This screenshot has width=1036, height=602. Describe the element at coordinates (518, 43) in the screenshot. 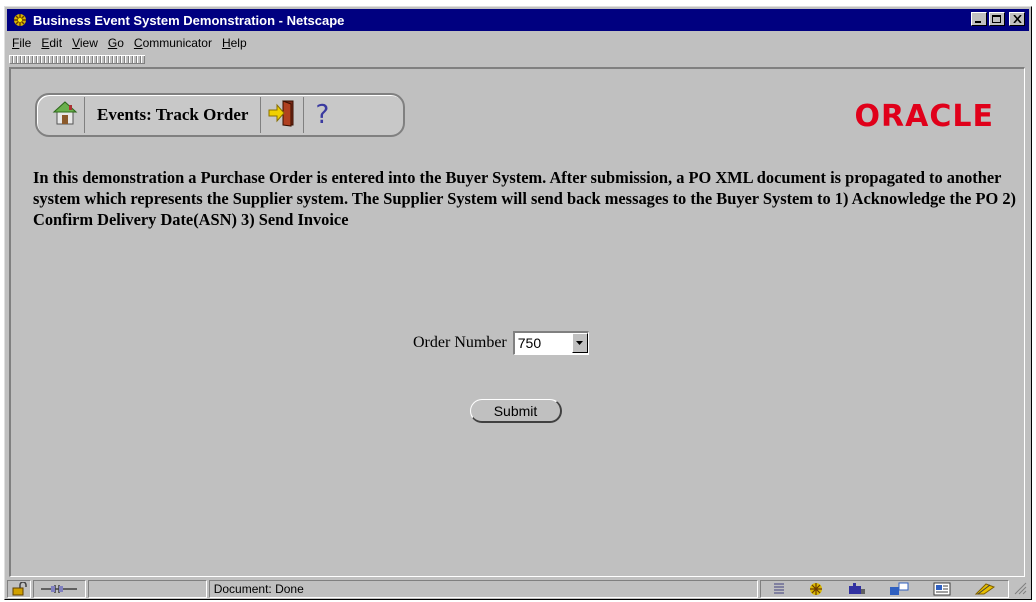

I see `menu-bar: File Edit View Go Communicator Help` at that location.